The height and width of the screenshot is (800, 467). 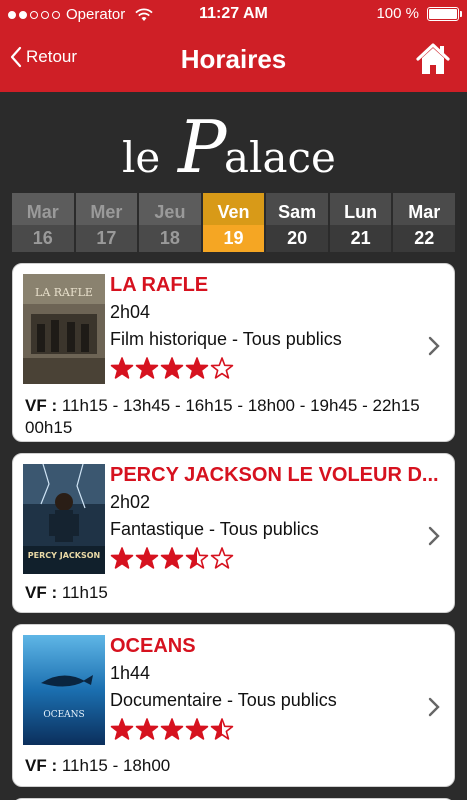 I want to click on navigation-bar: Retour Horaires, so click(x=233, y=61).